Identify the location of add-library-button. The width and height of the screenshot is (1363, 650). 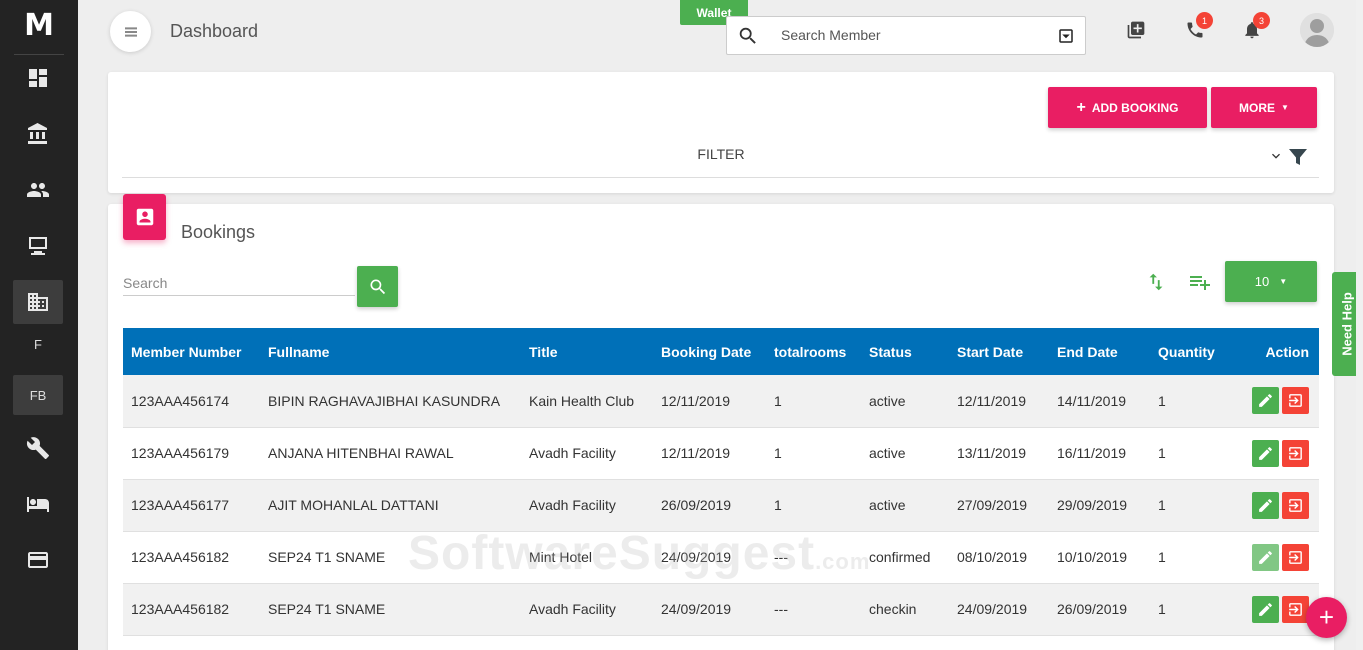
(1137, 31).